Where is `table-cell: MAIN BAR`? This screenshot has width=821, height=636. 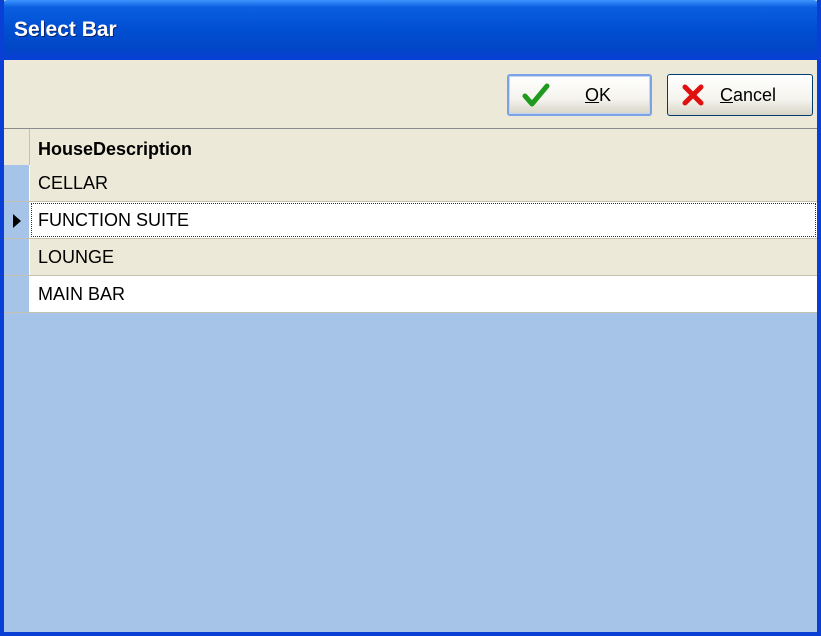 table-cell: MAIN BAR is located at coordinates (423, 294).